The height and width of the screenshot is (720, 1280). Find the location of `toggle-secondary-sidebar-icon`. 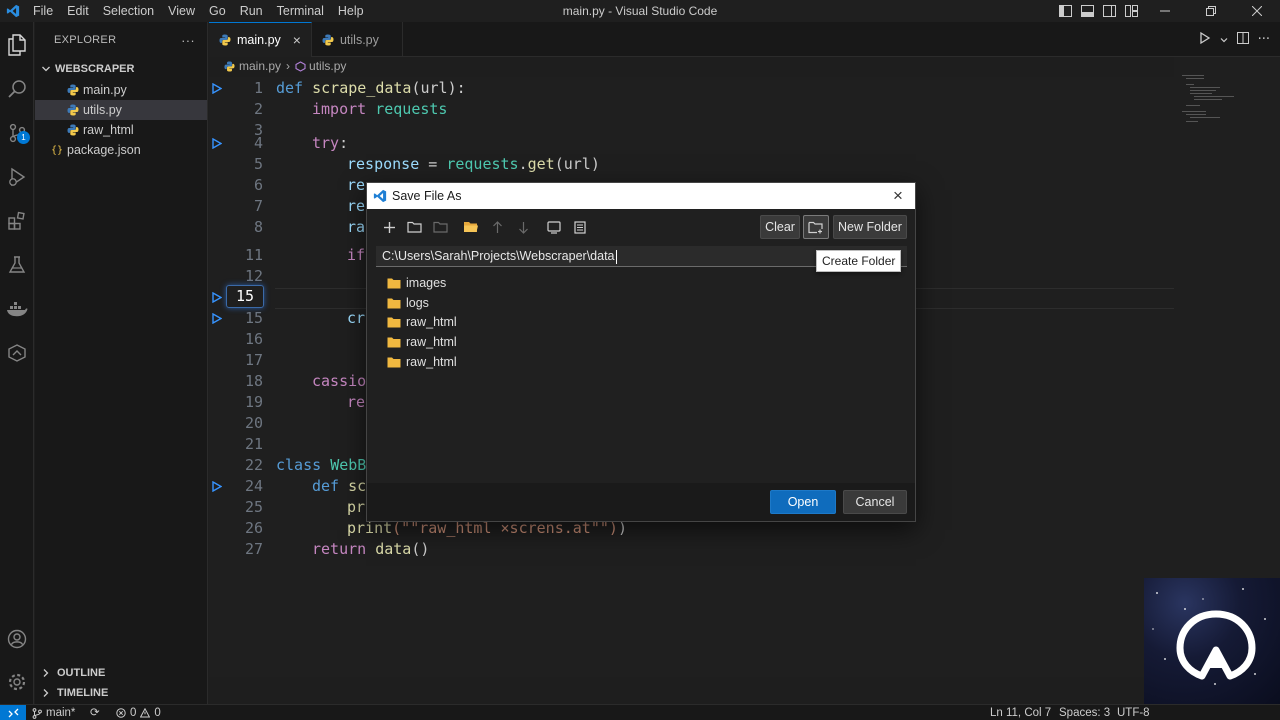

toggle-secondary-sidebar-icon is located at coordinates (1109, 11).